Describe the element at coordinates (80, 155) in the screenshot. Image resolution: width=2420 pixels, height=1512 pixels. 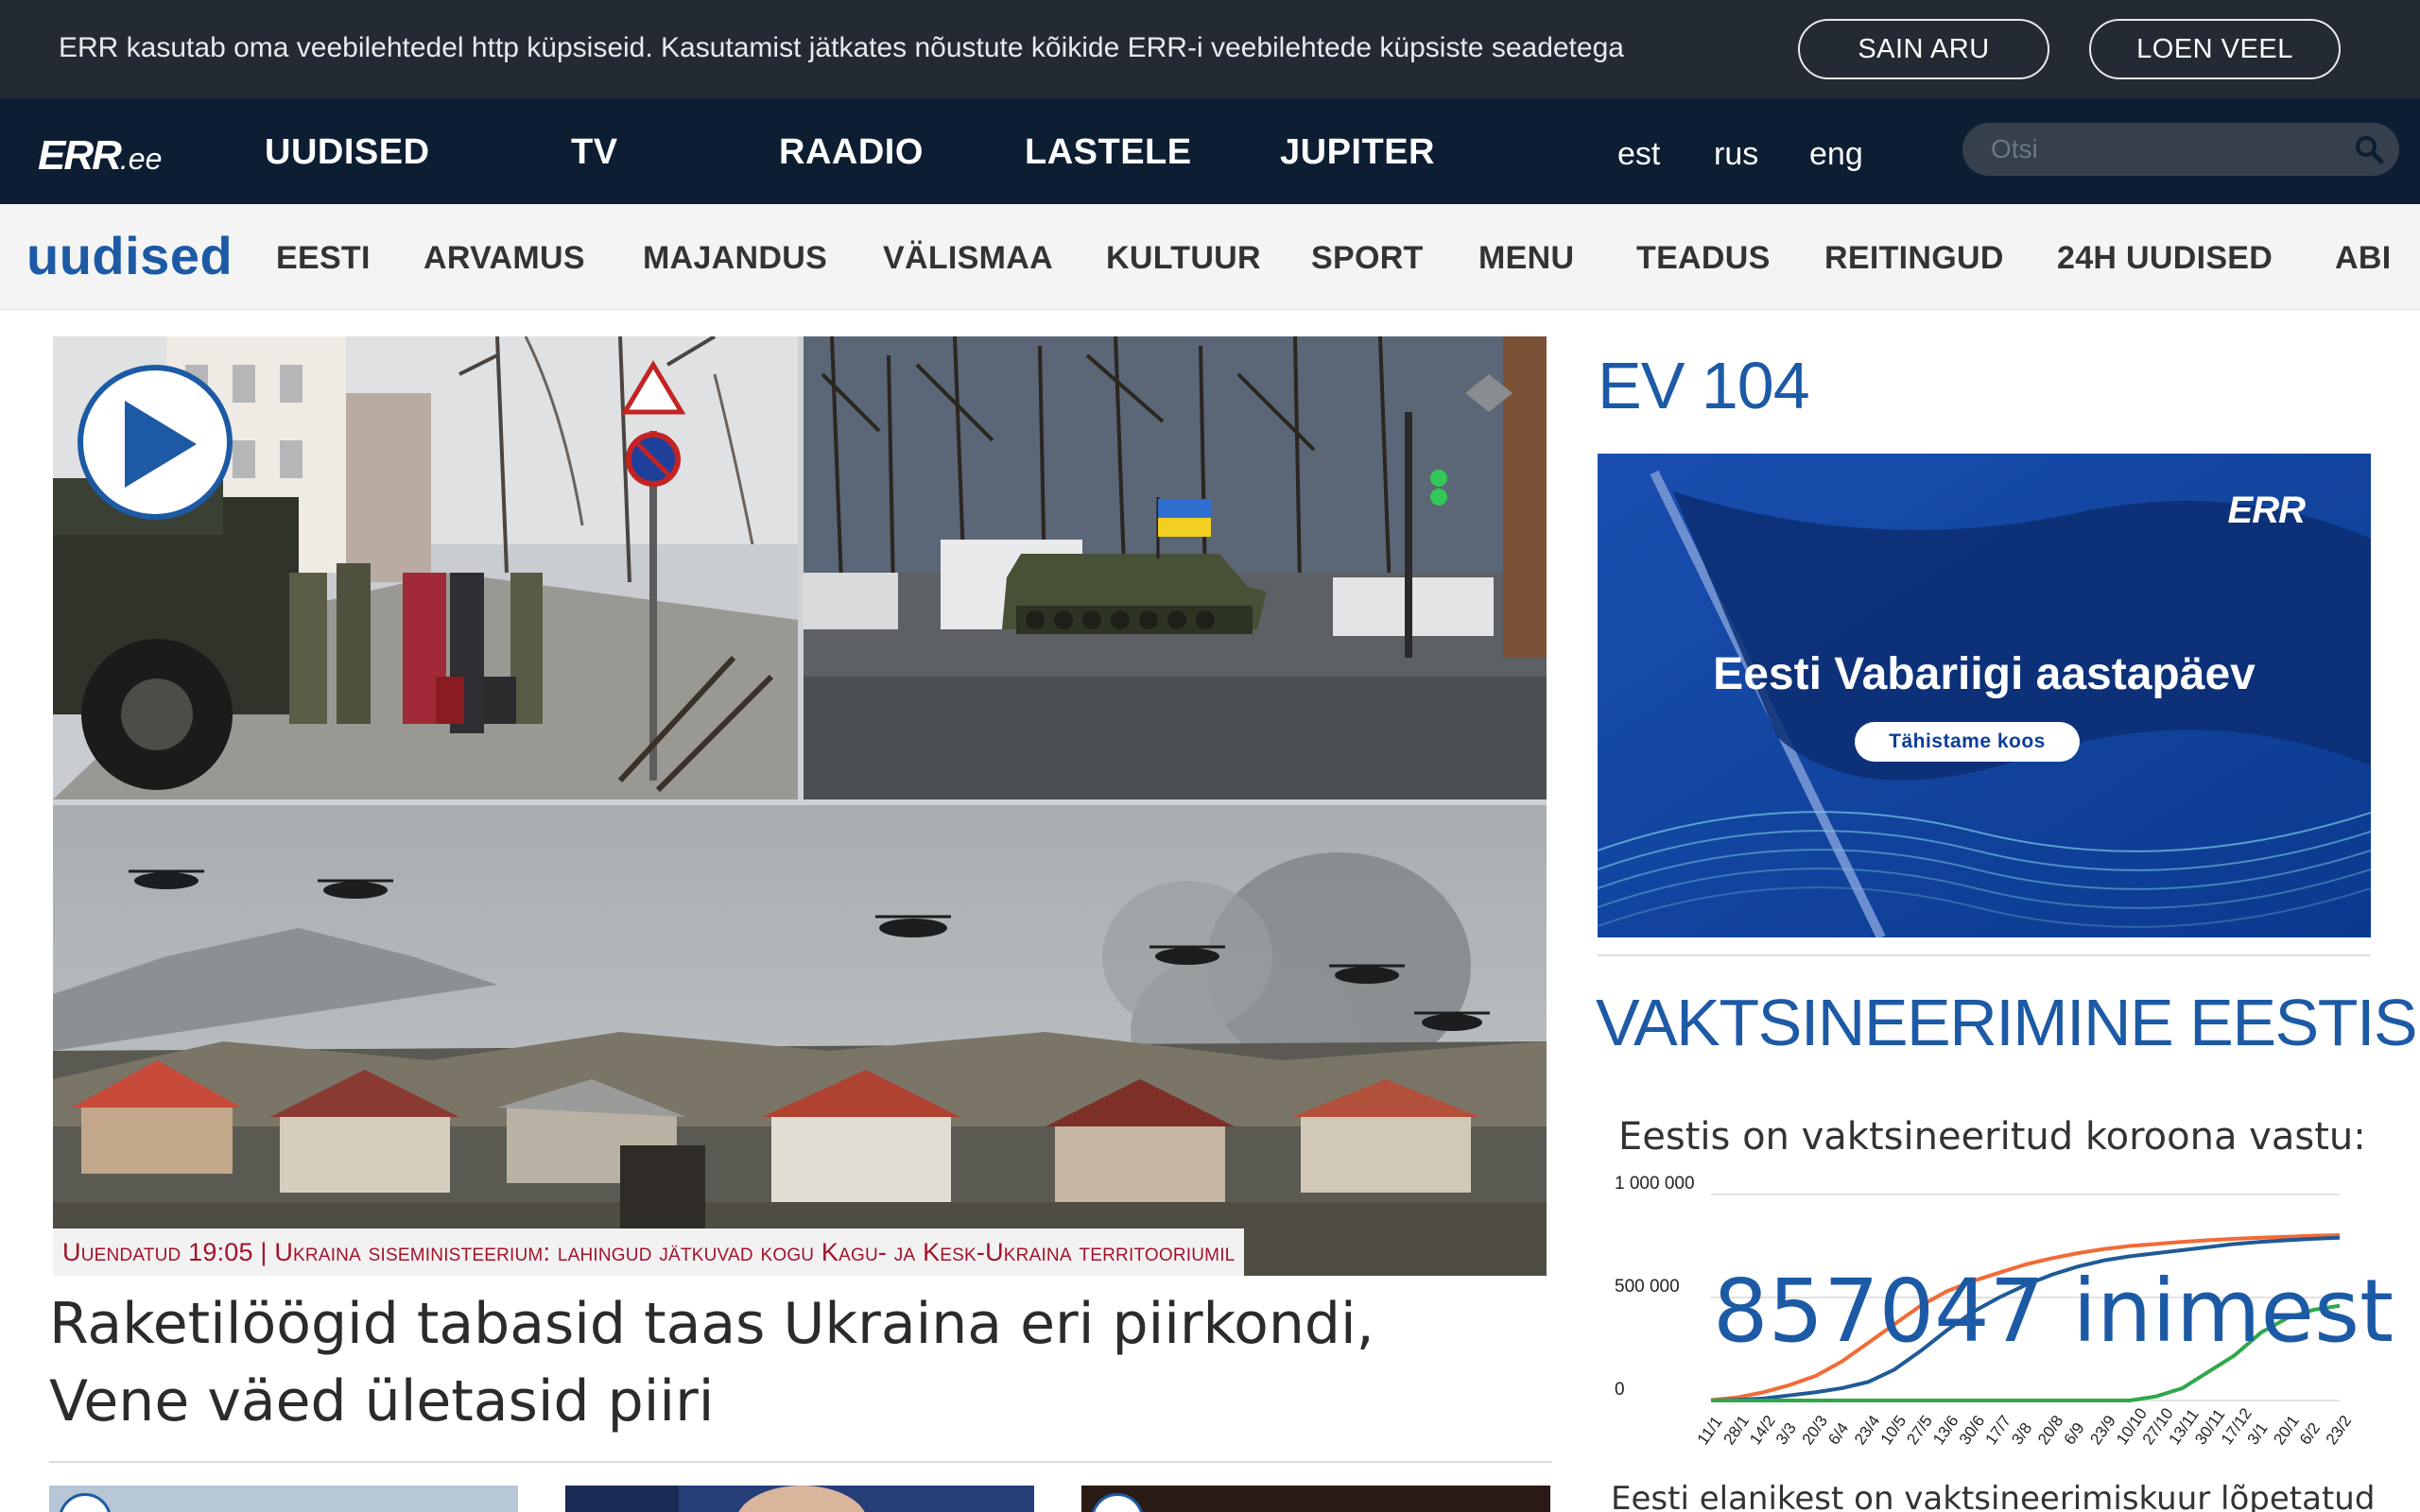
I see `logo-text: ERR` at that location.